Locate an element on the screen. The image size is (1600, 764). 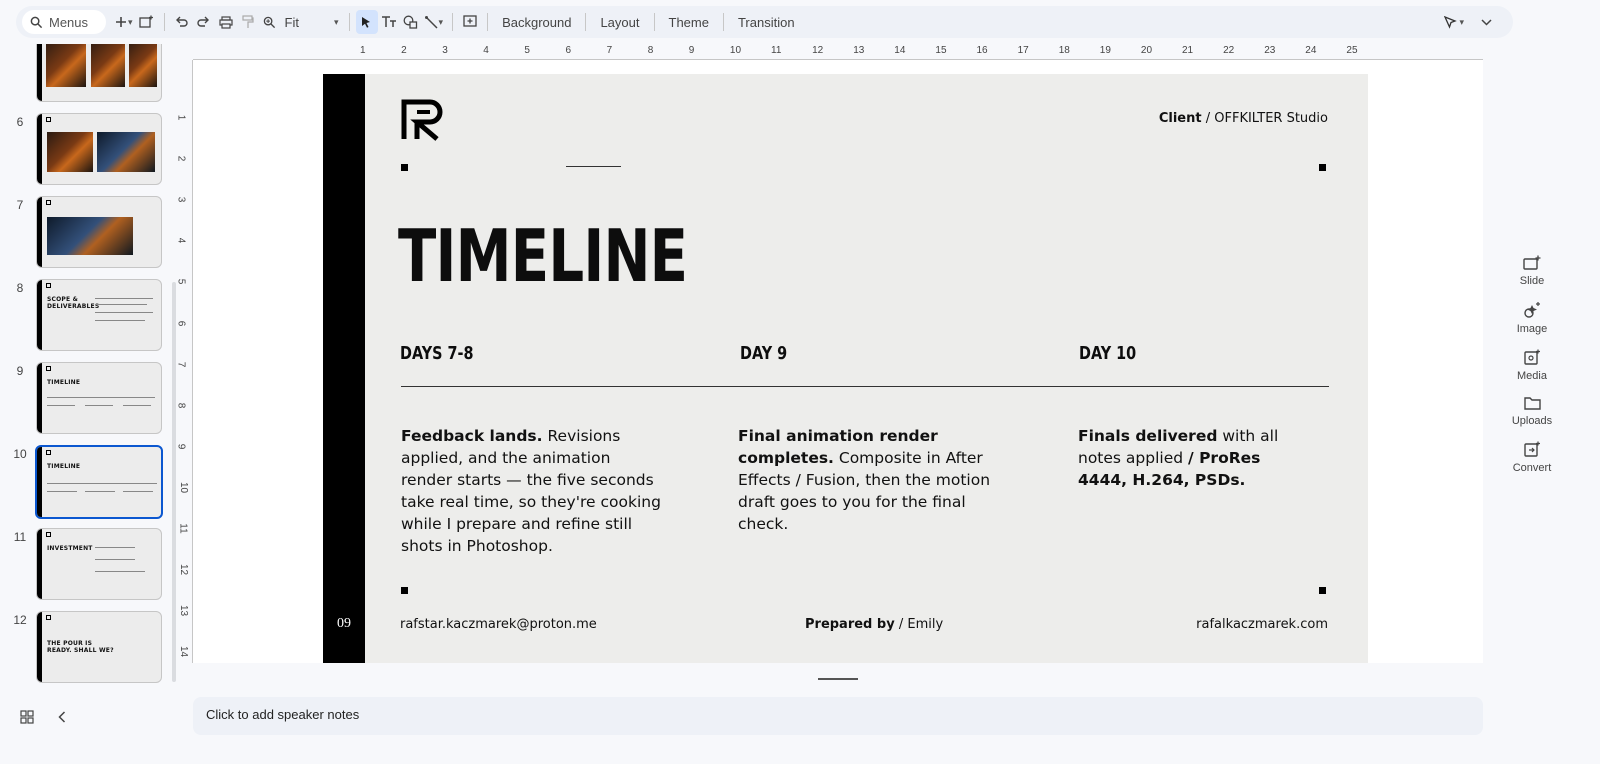
add-slide-icon-button is located at coordinates (147, 22).